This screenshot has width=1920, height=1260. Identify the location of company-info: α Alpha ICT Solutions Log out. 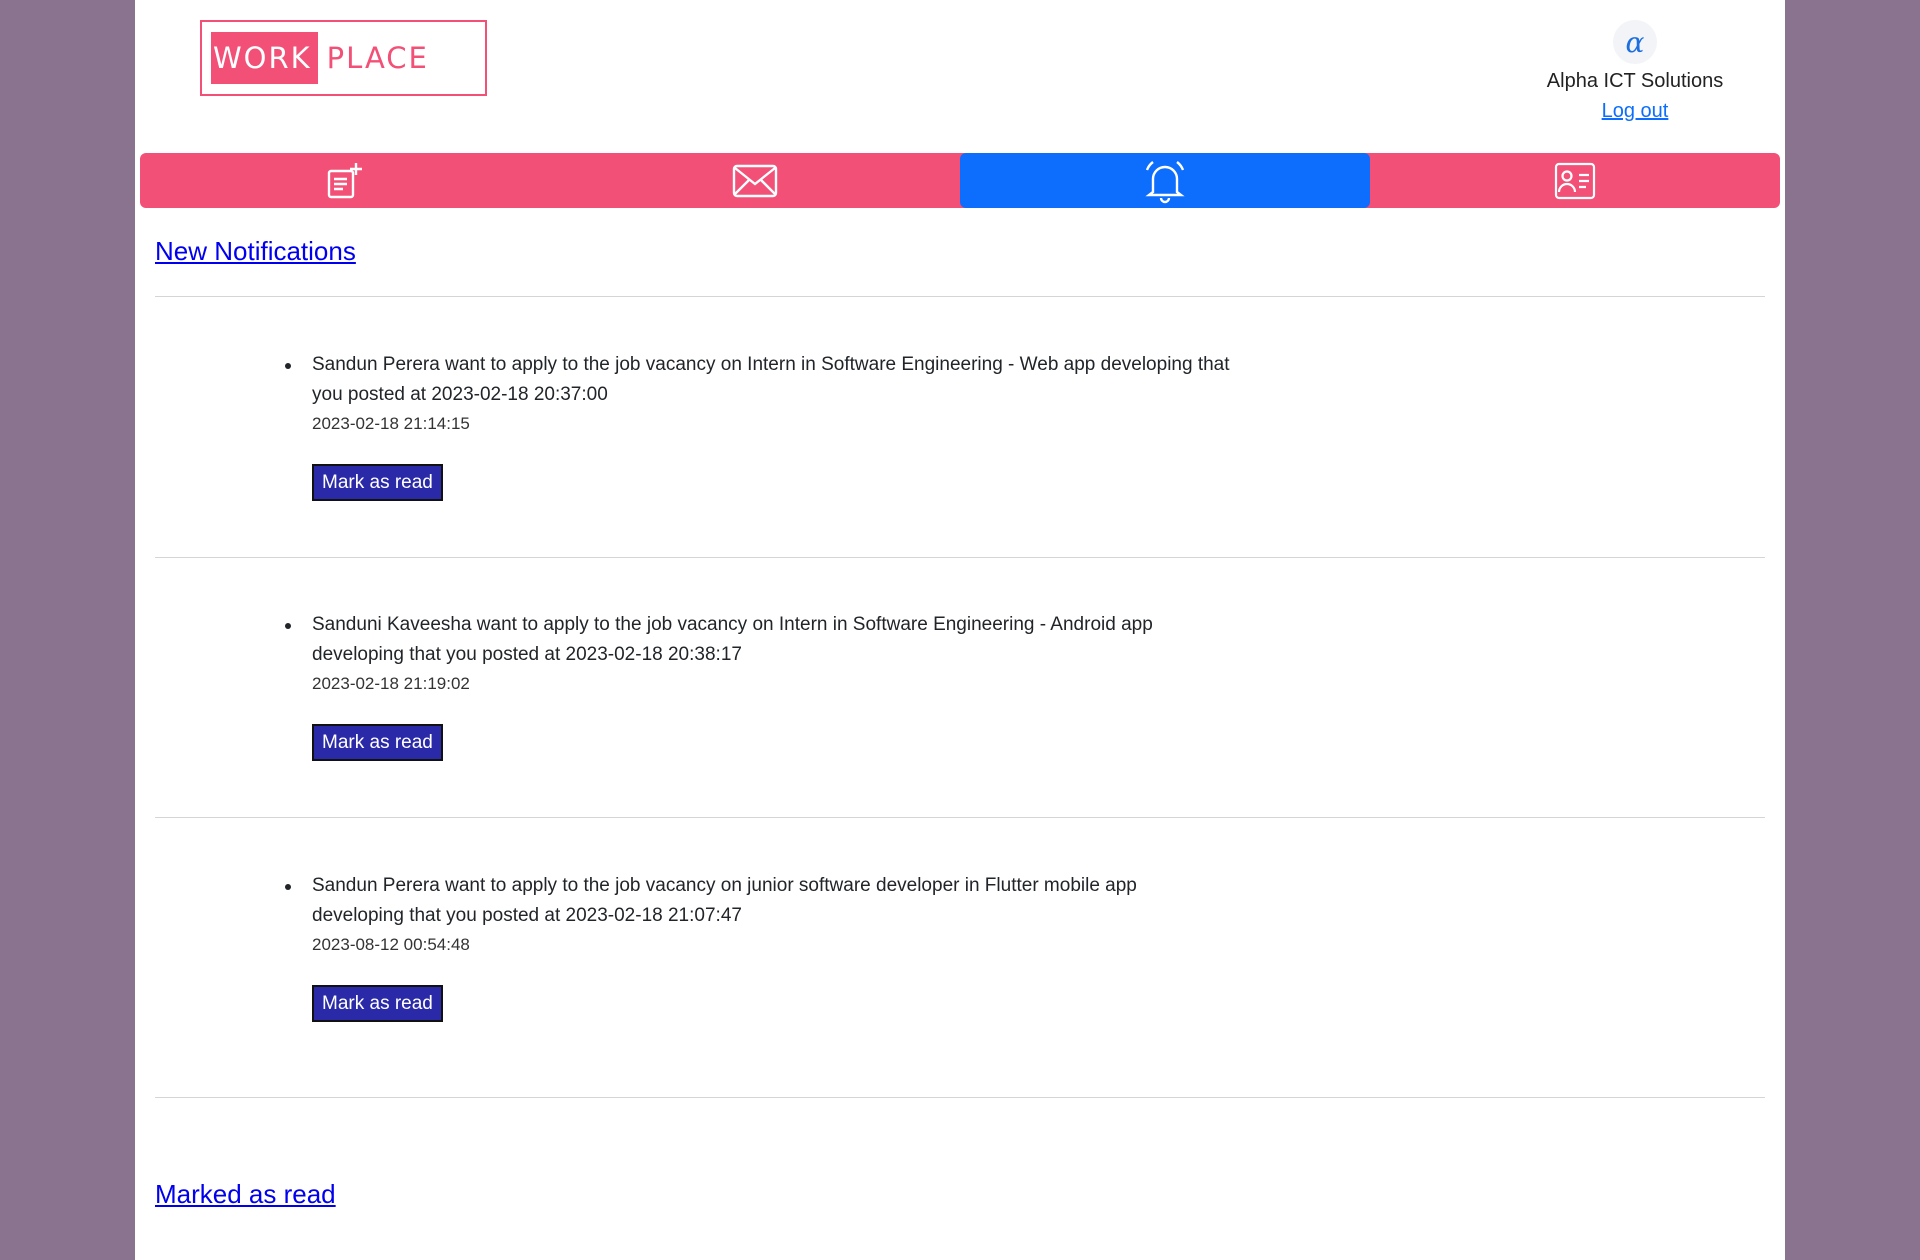
(1635, 74).